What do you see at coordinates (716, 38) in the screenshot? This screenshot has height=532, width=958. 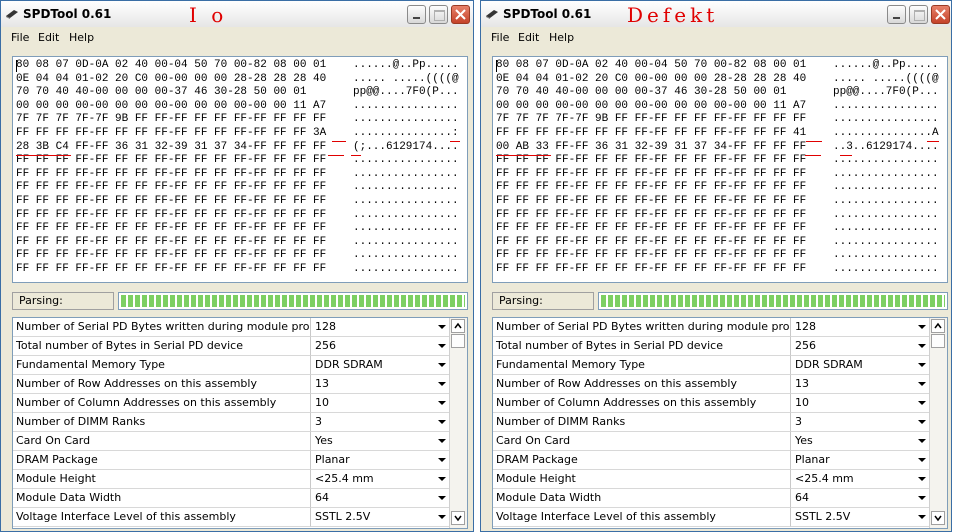 I see `menu-bar: File Edit Help` at bounding box center [716, 38].